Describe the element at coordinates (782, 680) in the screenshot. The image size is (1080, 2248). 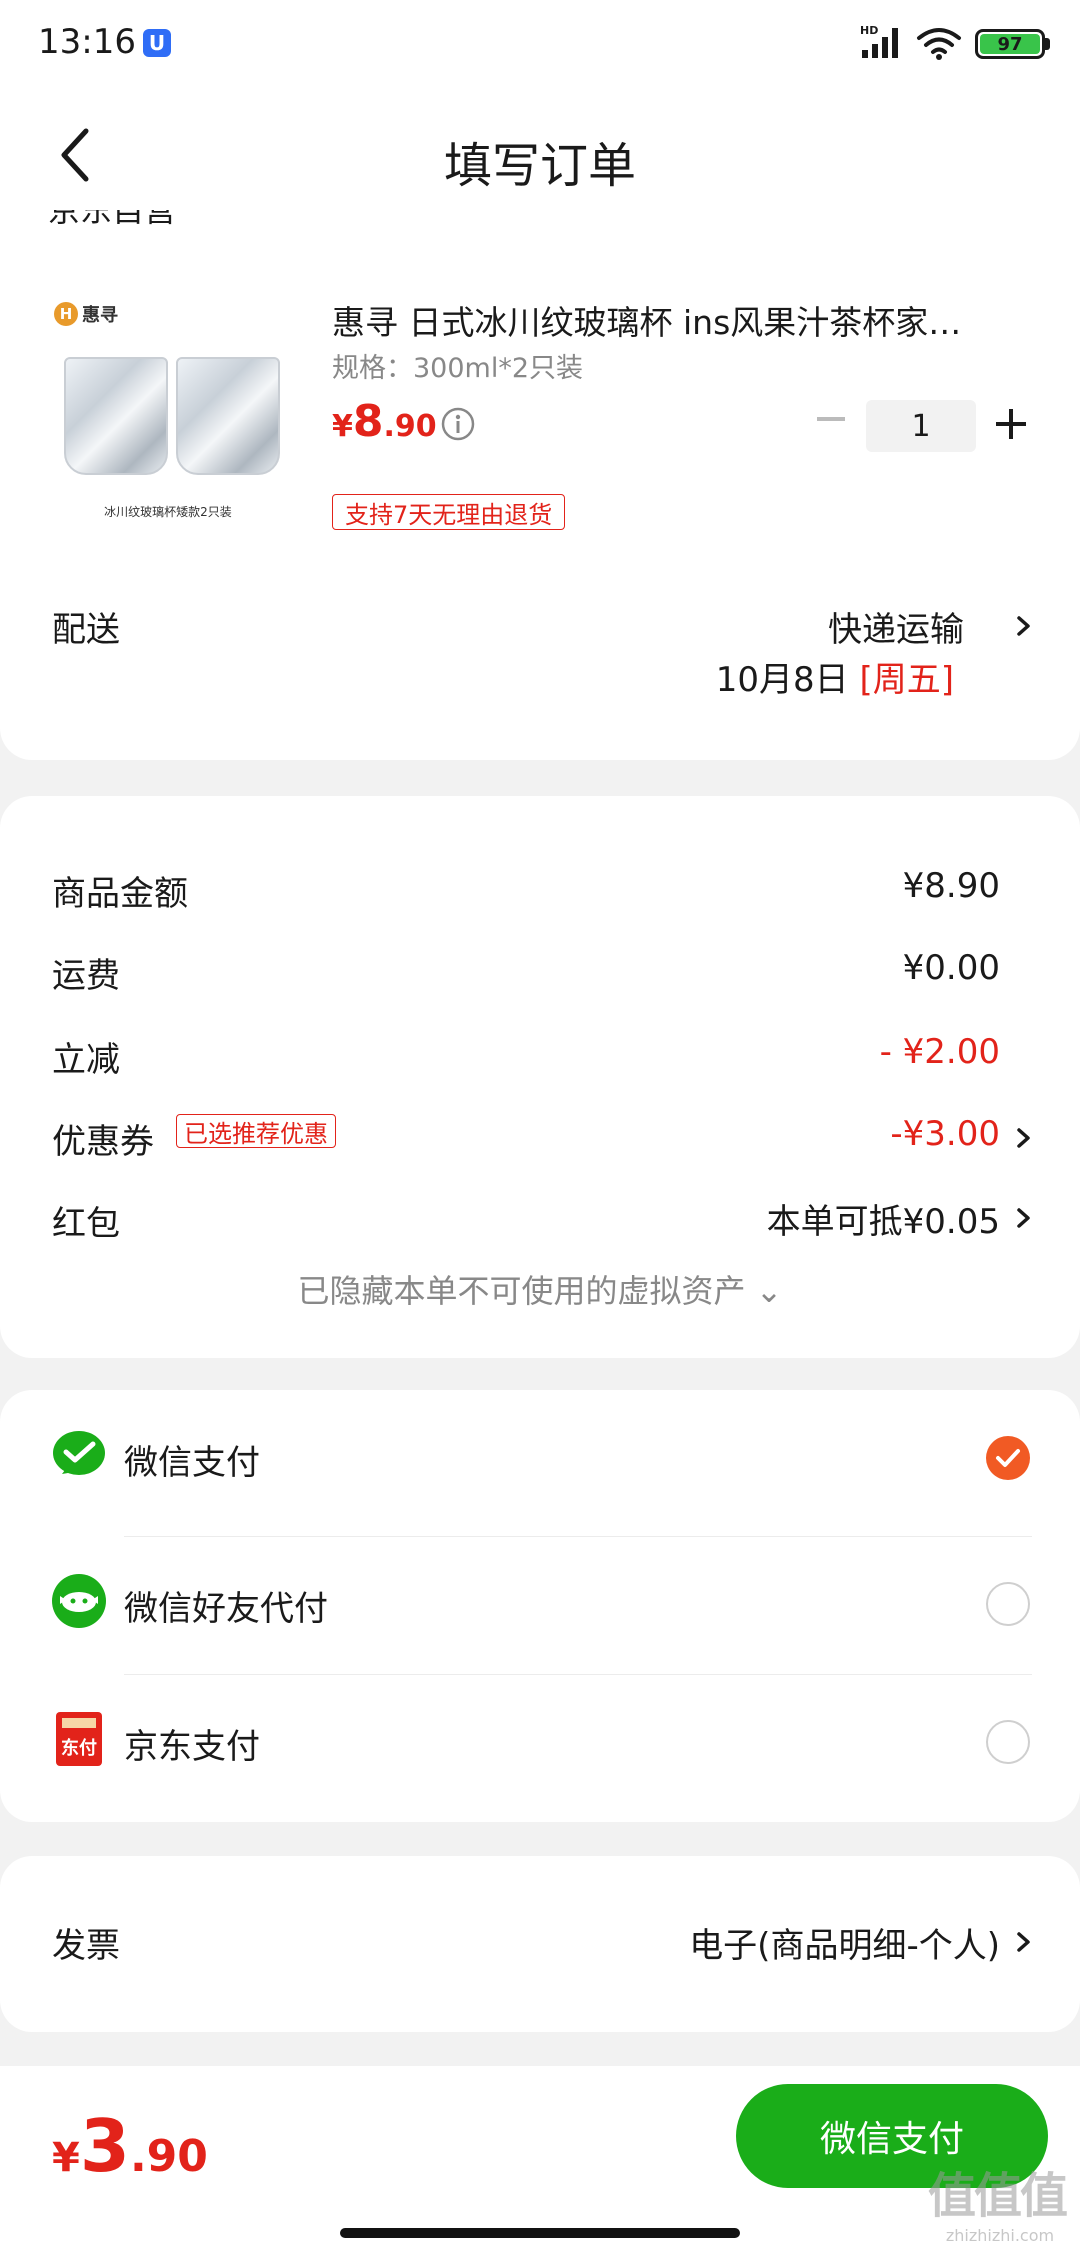
I see `delivery-date-value: 10月8日` at that location.